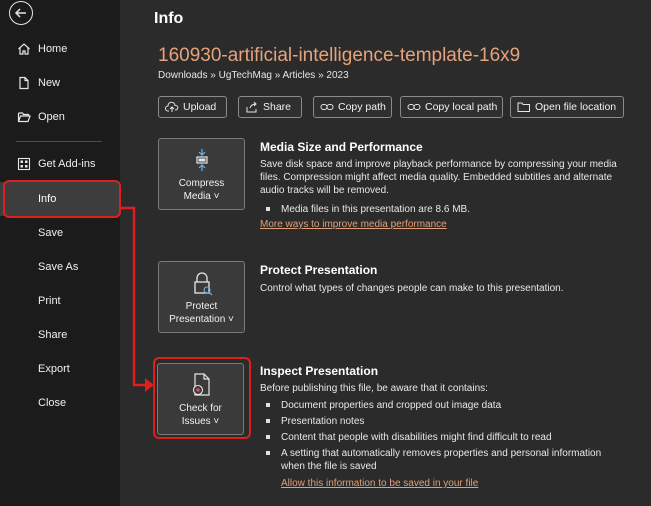 The height and width of the screenshot is (506, 651). Describe the element at coordinates (51, 233) in the screenshot. I see `sidebar-item-label: Save` at that location.